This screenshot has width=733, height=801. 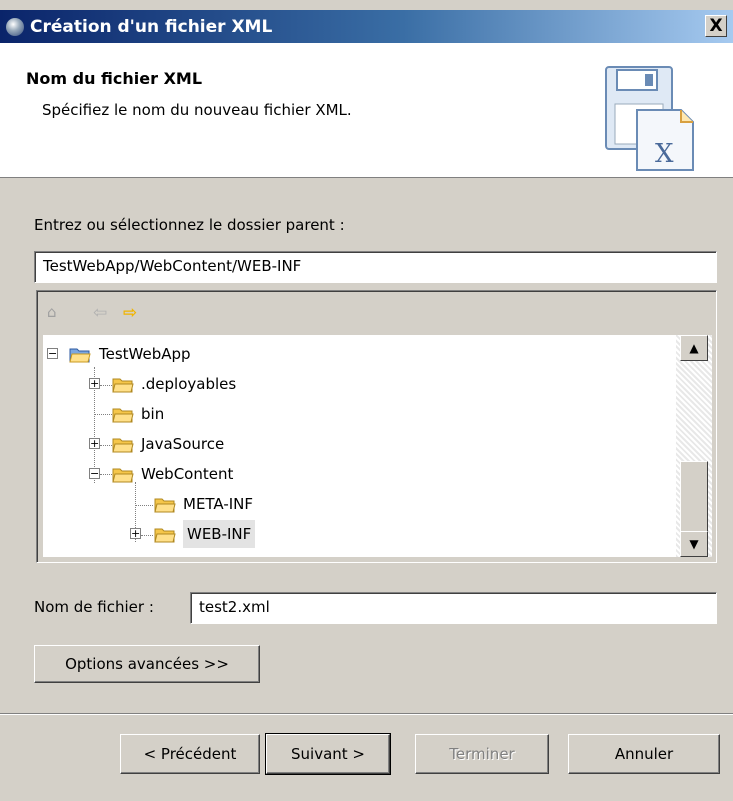 What do you see at coordinates (343, 354) in the screenshot?
I see `tree-item-testwebapp: − TestWebApp` at bounding box center [343, 354].